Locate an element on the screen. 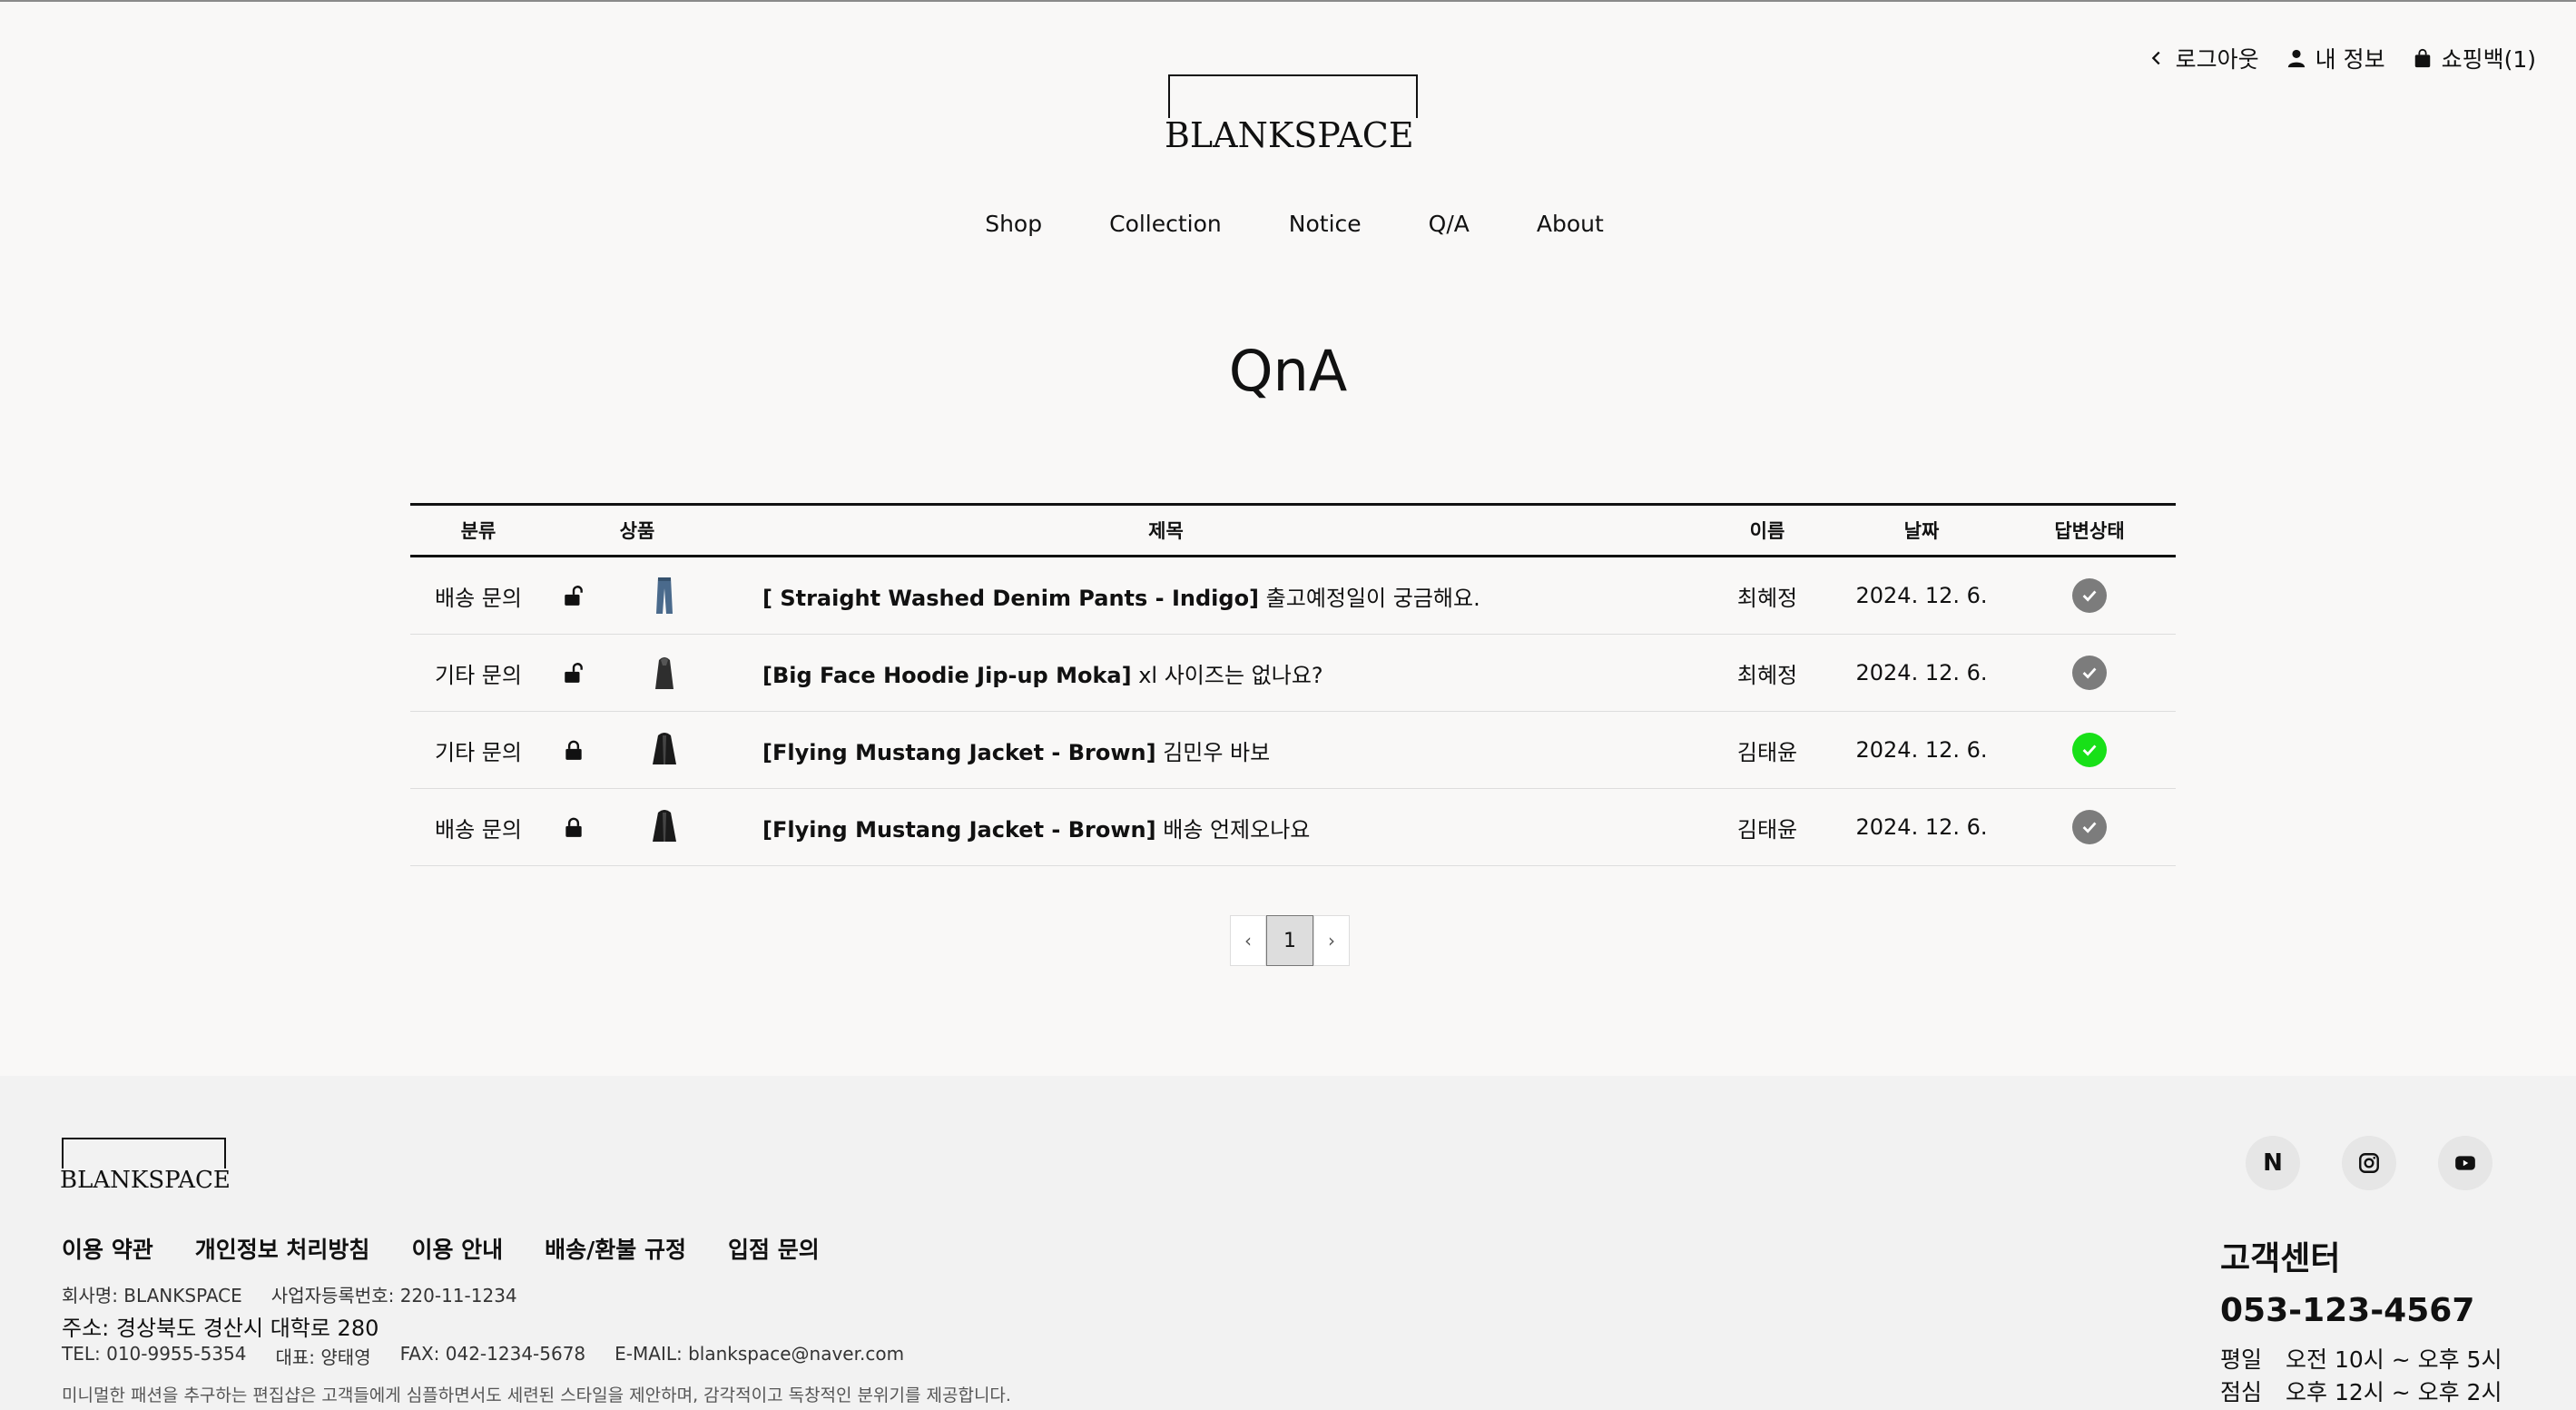 The width and height of the screenshot is (2576, 1410). social-links: N is located at coordinates (2369, 1163).